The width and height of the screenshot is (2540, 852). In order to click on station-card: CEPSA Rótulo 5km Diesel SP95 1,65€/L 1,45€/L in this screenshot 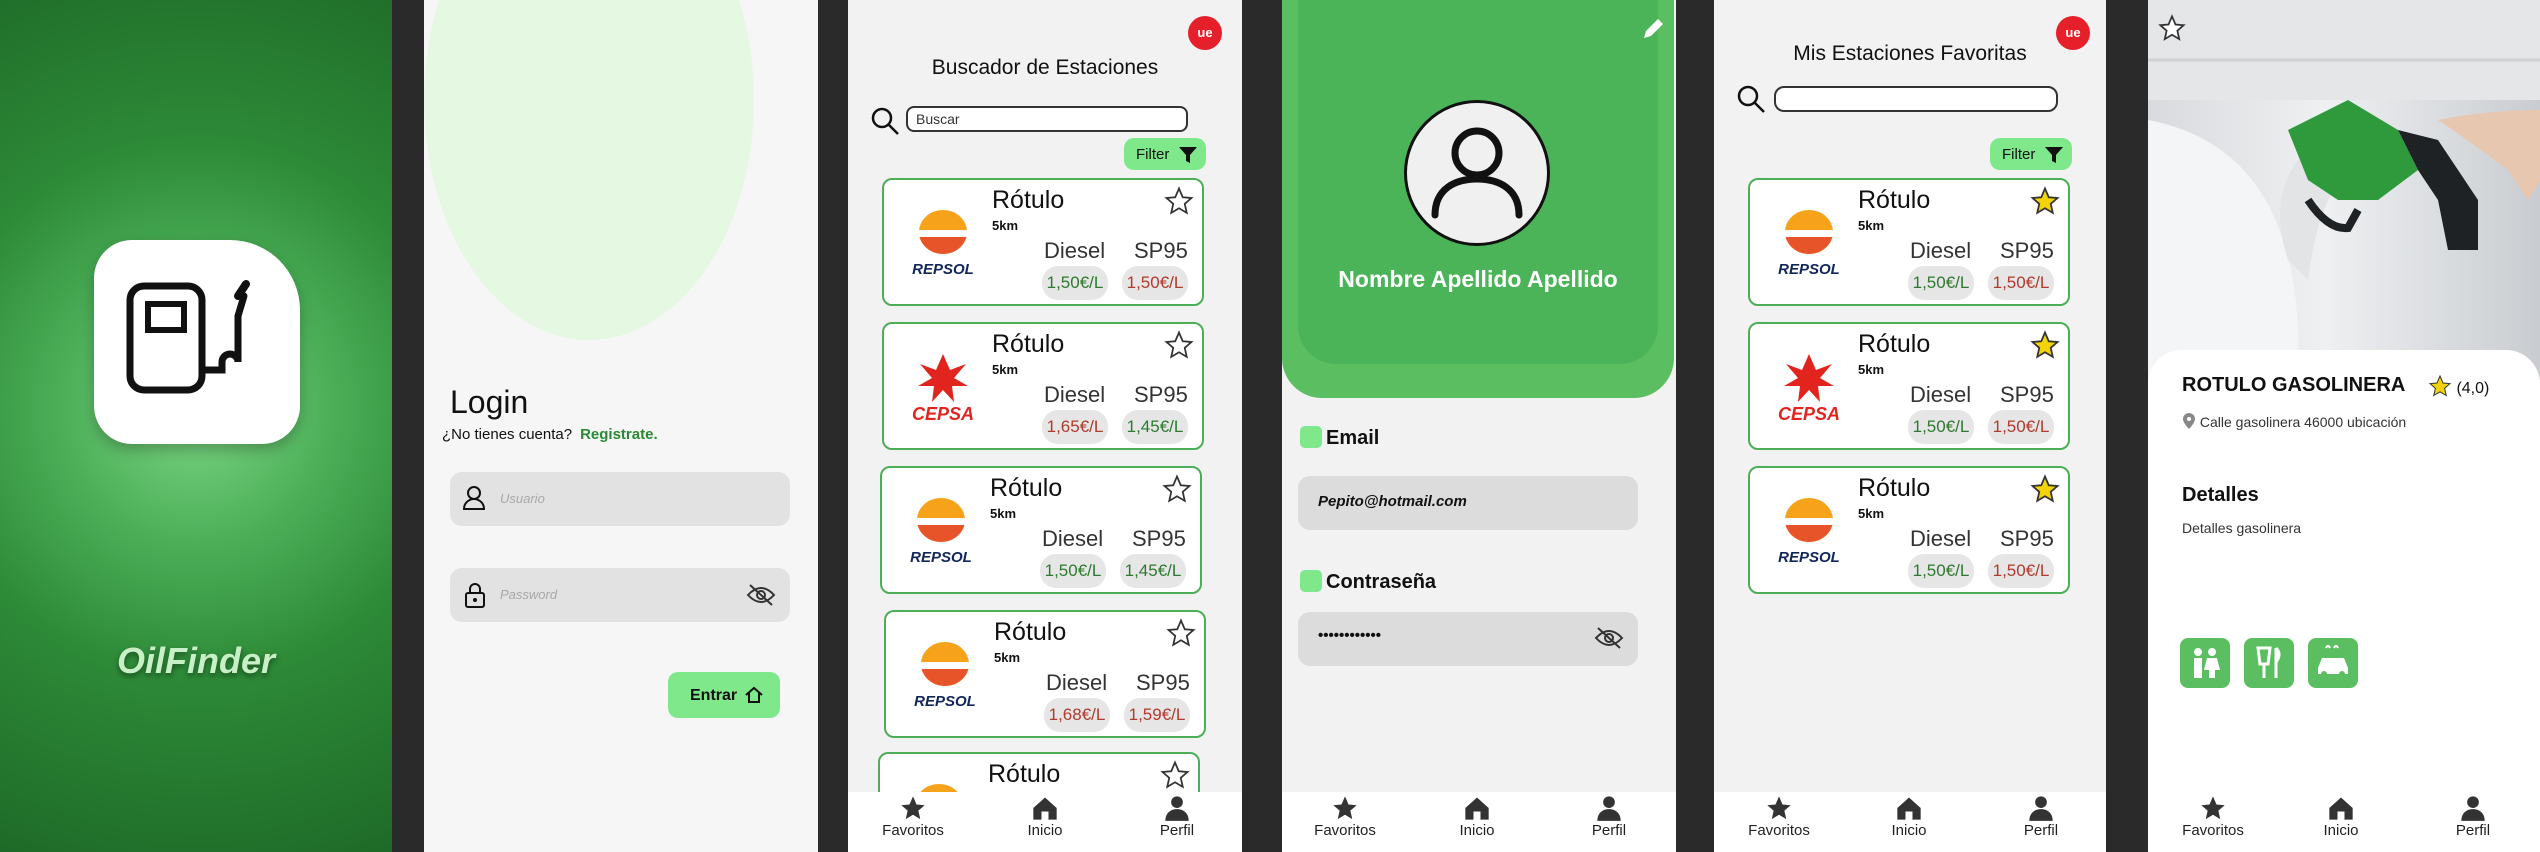, I will do `click(1043, 386)`.